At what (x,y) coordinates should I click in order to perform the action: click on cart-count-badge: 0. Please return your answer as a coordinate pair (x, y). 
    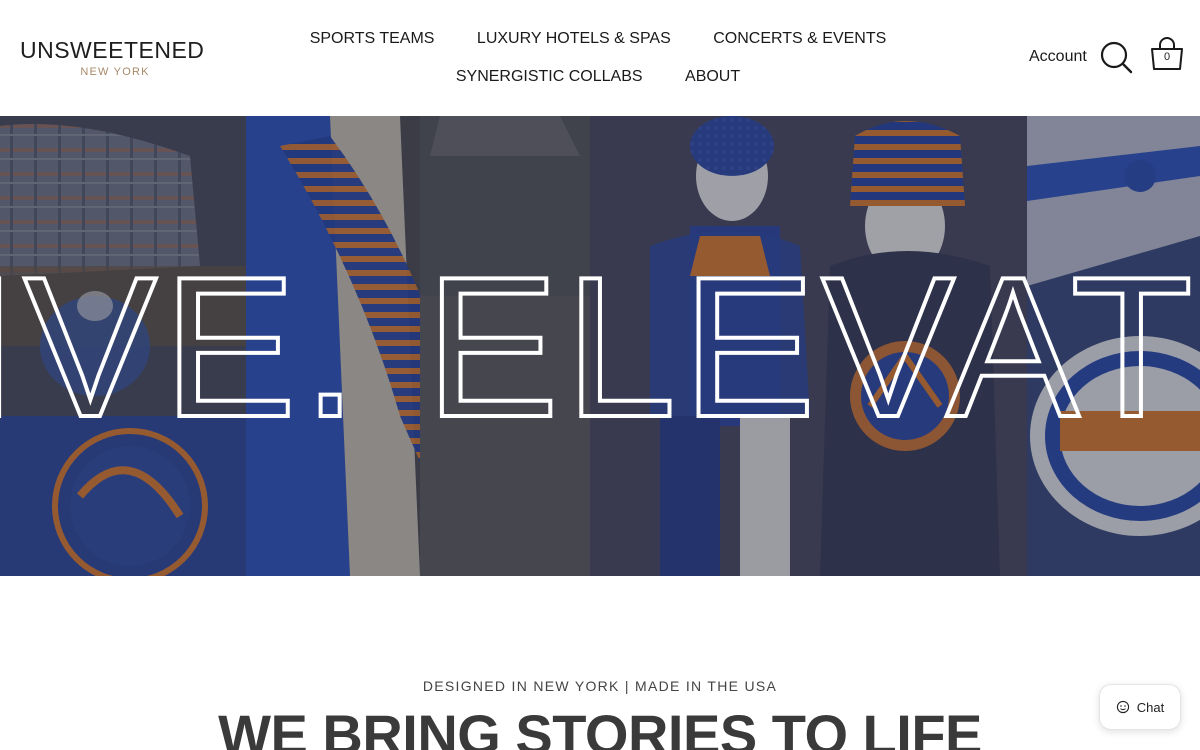
    Looking at the image, I should click on (1167, 57).